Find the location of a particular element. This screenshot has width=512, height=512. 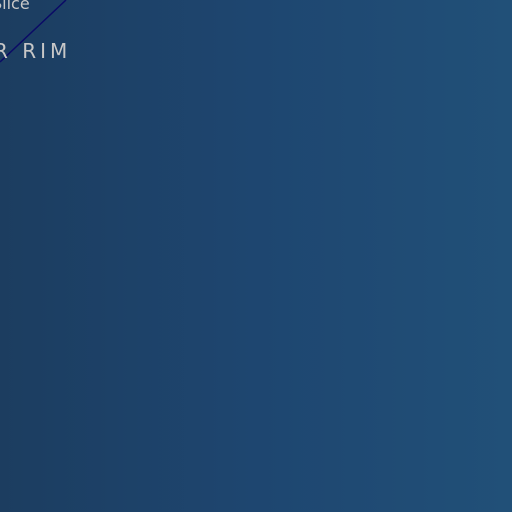

diagonal-divider-line is located at coordinates (33, 31).